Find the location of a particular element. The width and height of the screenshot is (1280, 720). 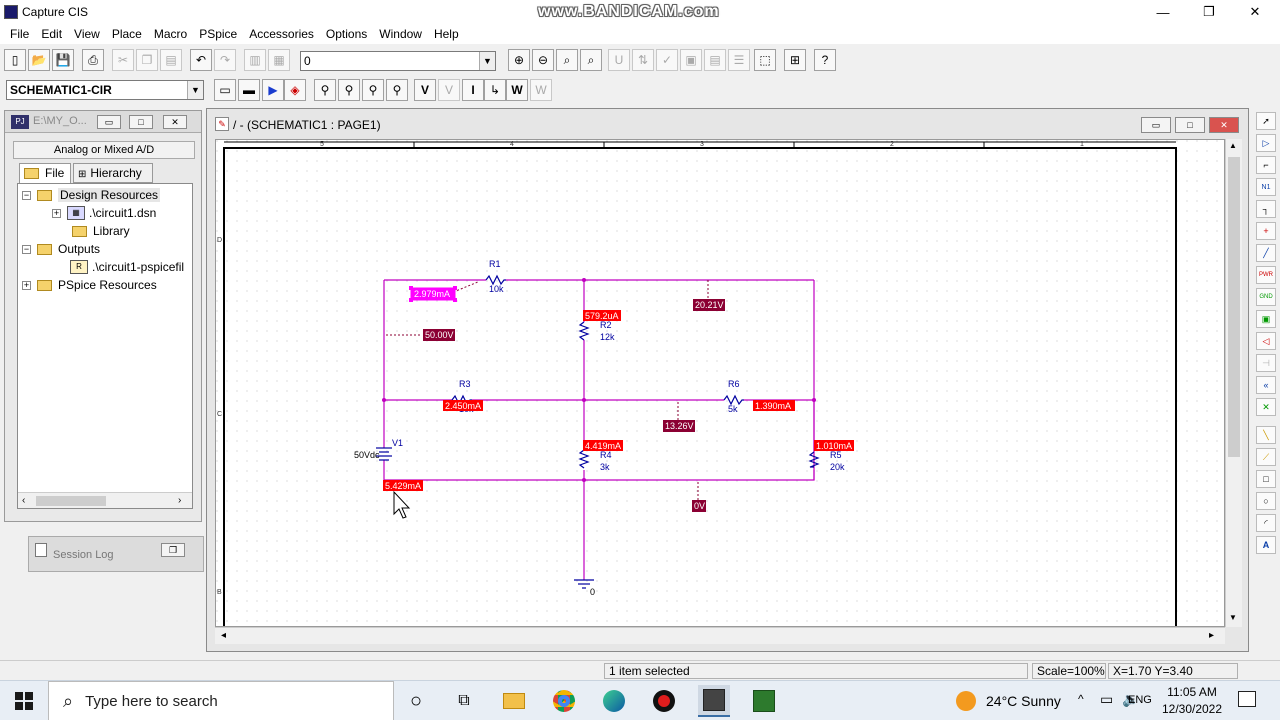

schematic-horizontal-scrollbar: ◂ ▸ is located at coordinates (720, 635).